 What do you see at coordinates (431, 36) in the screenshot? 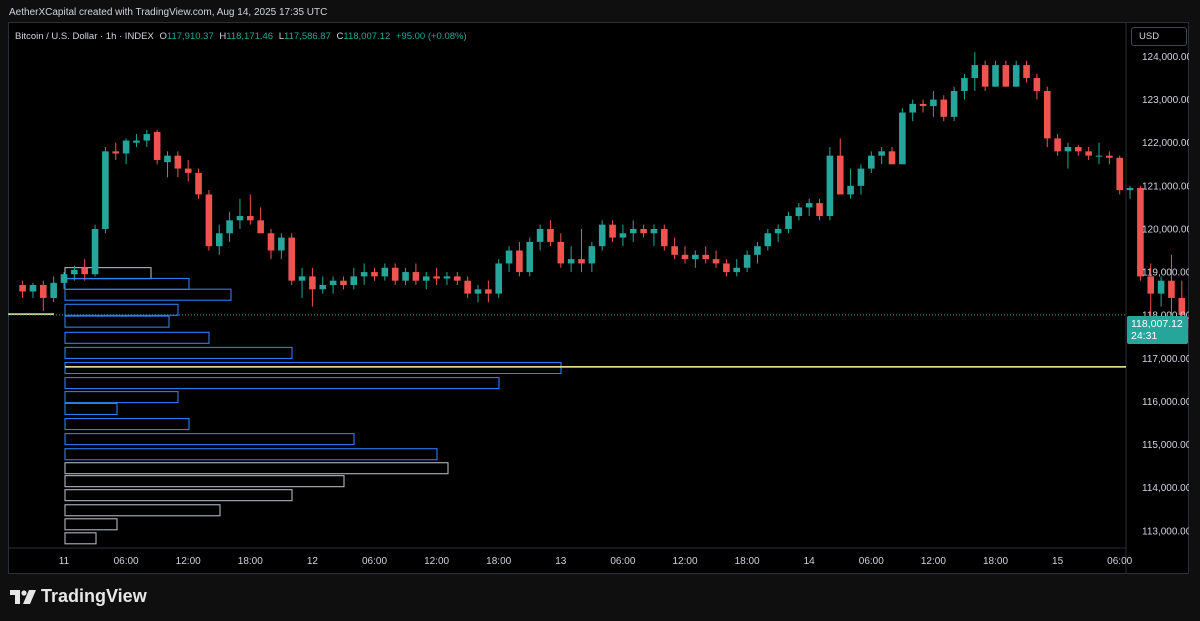
I see `change-value: +95.00 (+0.08%)` at bounding box center [431, 36].